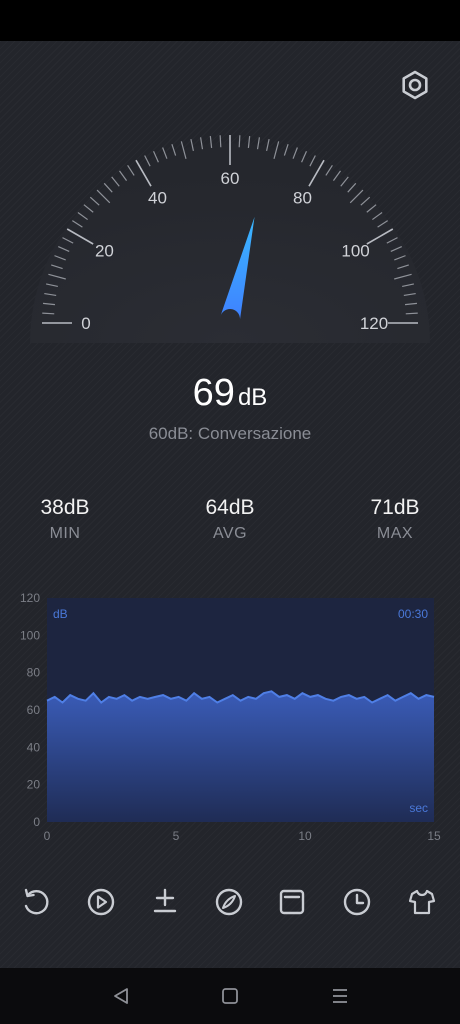  I want to click on stat-max-value: 71dB, so click(395, 507).